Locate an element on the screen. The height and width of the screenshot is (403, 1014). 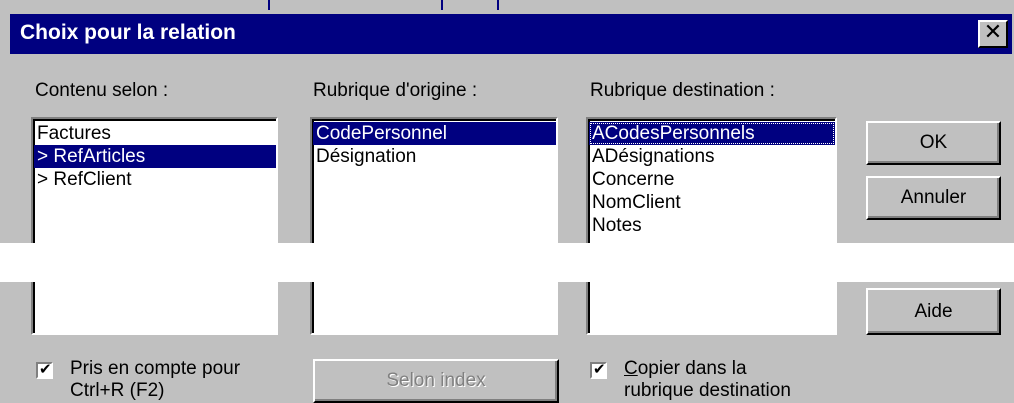
rubrique-origine-label: Rubrique d'origine : is located at coordinates (395, 90).